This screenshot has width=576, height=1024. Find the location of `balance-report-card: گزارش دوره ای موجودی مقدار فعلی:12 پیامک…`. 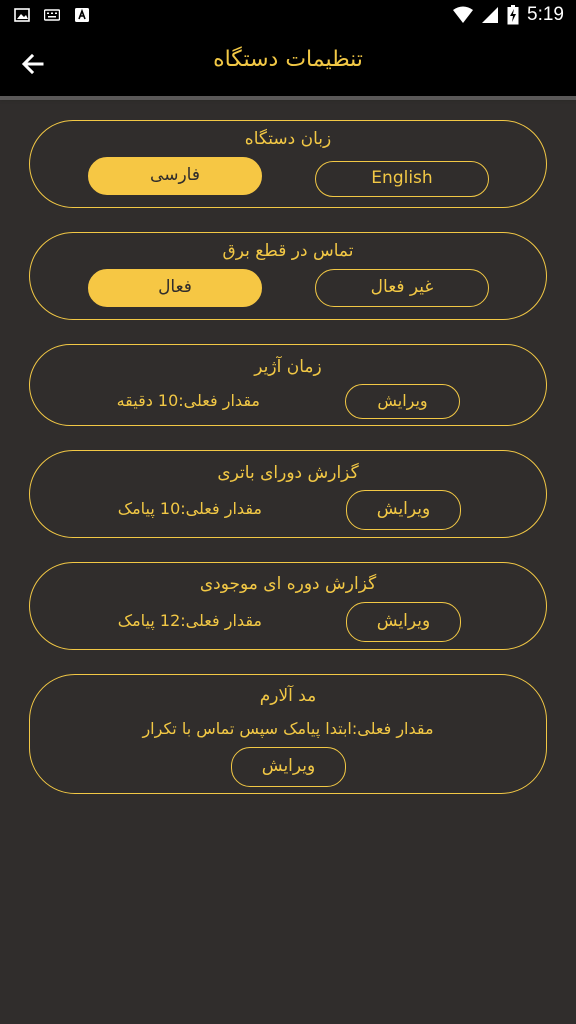

balance-report-card: گزارش دوره ای موجودی مقدار فعلی:12 پیامک… is located at coordinates (288, 606).